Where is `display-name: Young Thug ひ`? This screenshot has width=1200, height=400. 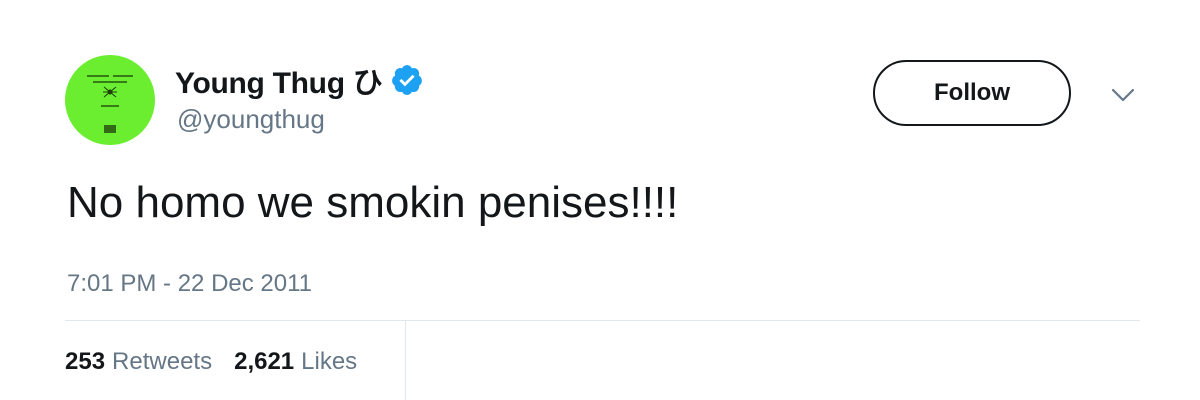
display-name: Young Thug ひ is located at coordinates (279, 80).